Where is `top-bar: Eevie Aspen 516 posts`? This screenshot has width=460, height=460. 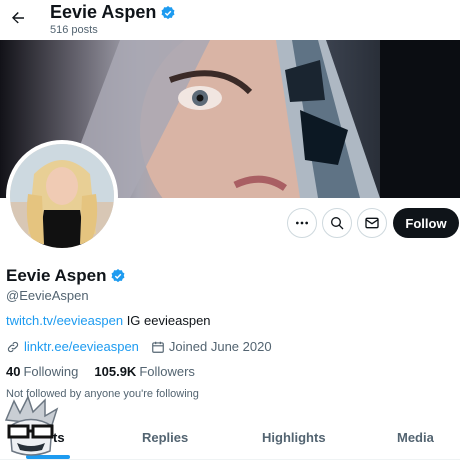 top-bar: Eevie Aspen 516 posts is located at coordinates (230, 20).